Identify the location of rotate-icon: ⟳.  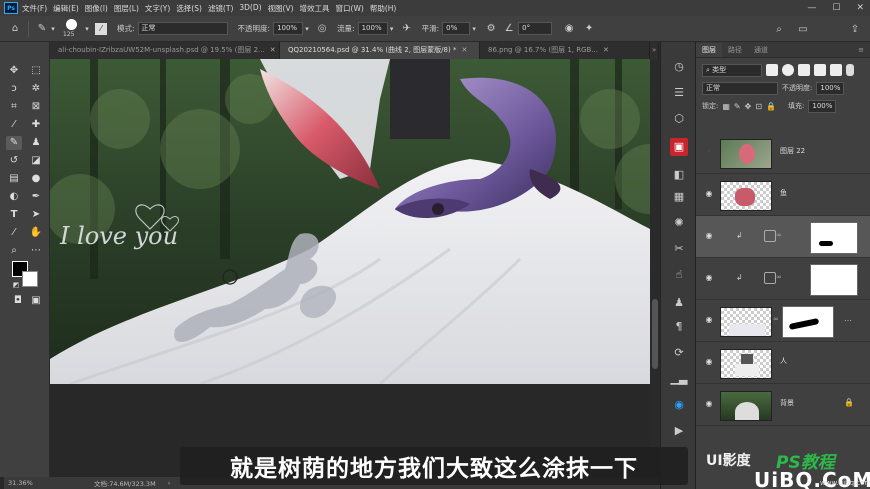
(679, 353).